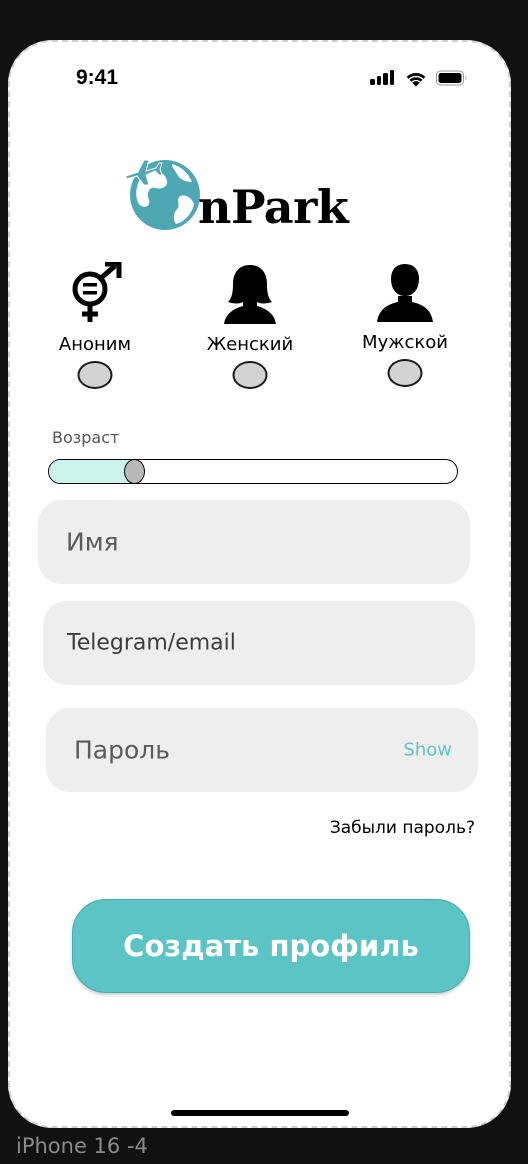 This screenshot has width=528, height=1164. Describe the element at coordinates (97, 292) in the screenshot. I see `gender-neutral-icon` at that location.